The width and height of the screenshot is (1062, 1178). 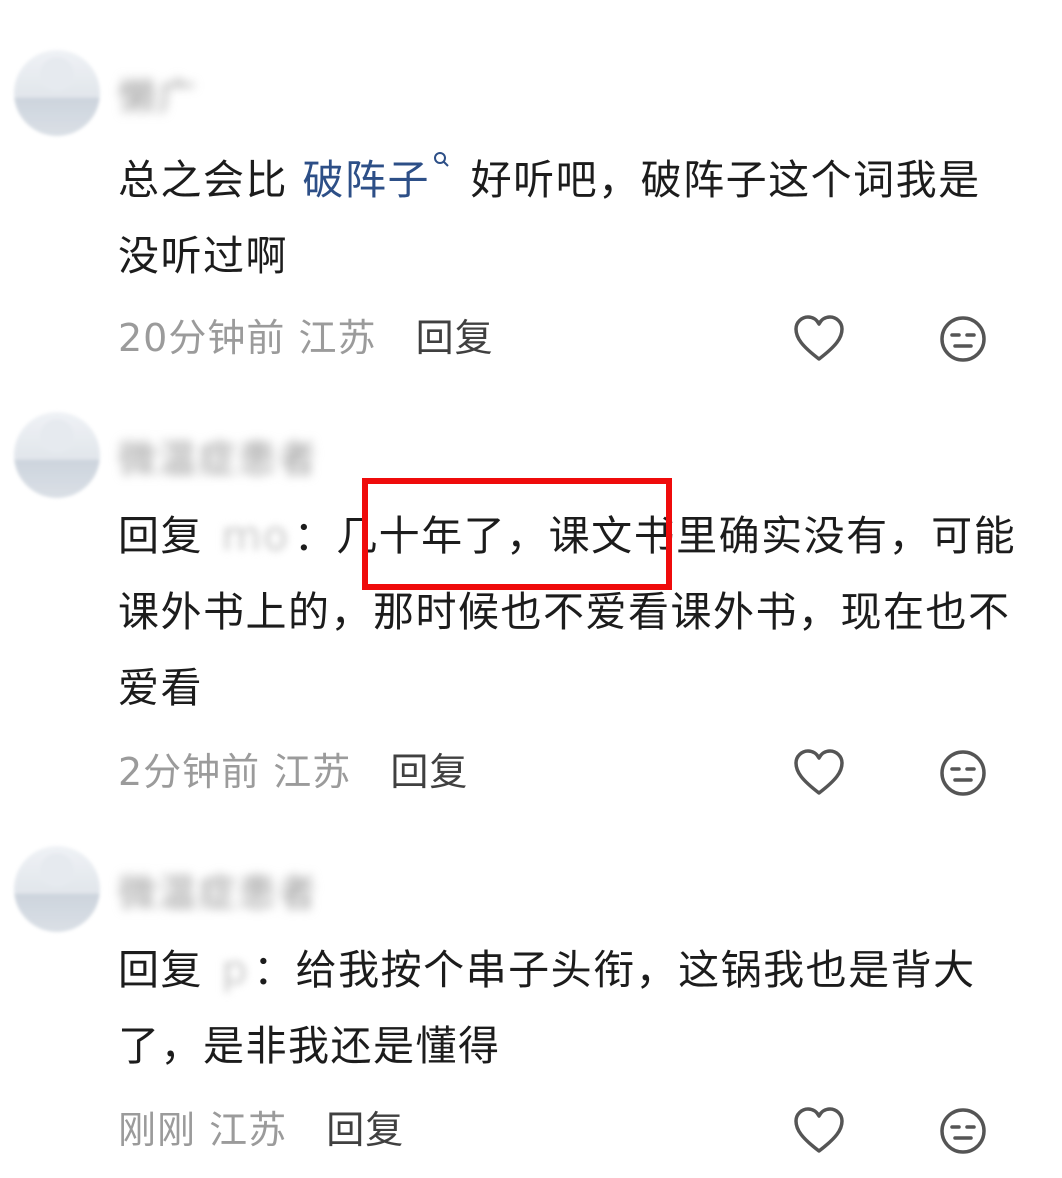 I want to click on comment-meta: 20分钟前 江苏 回复, so click(x=306, y=338).